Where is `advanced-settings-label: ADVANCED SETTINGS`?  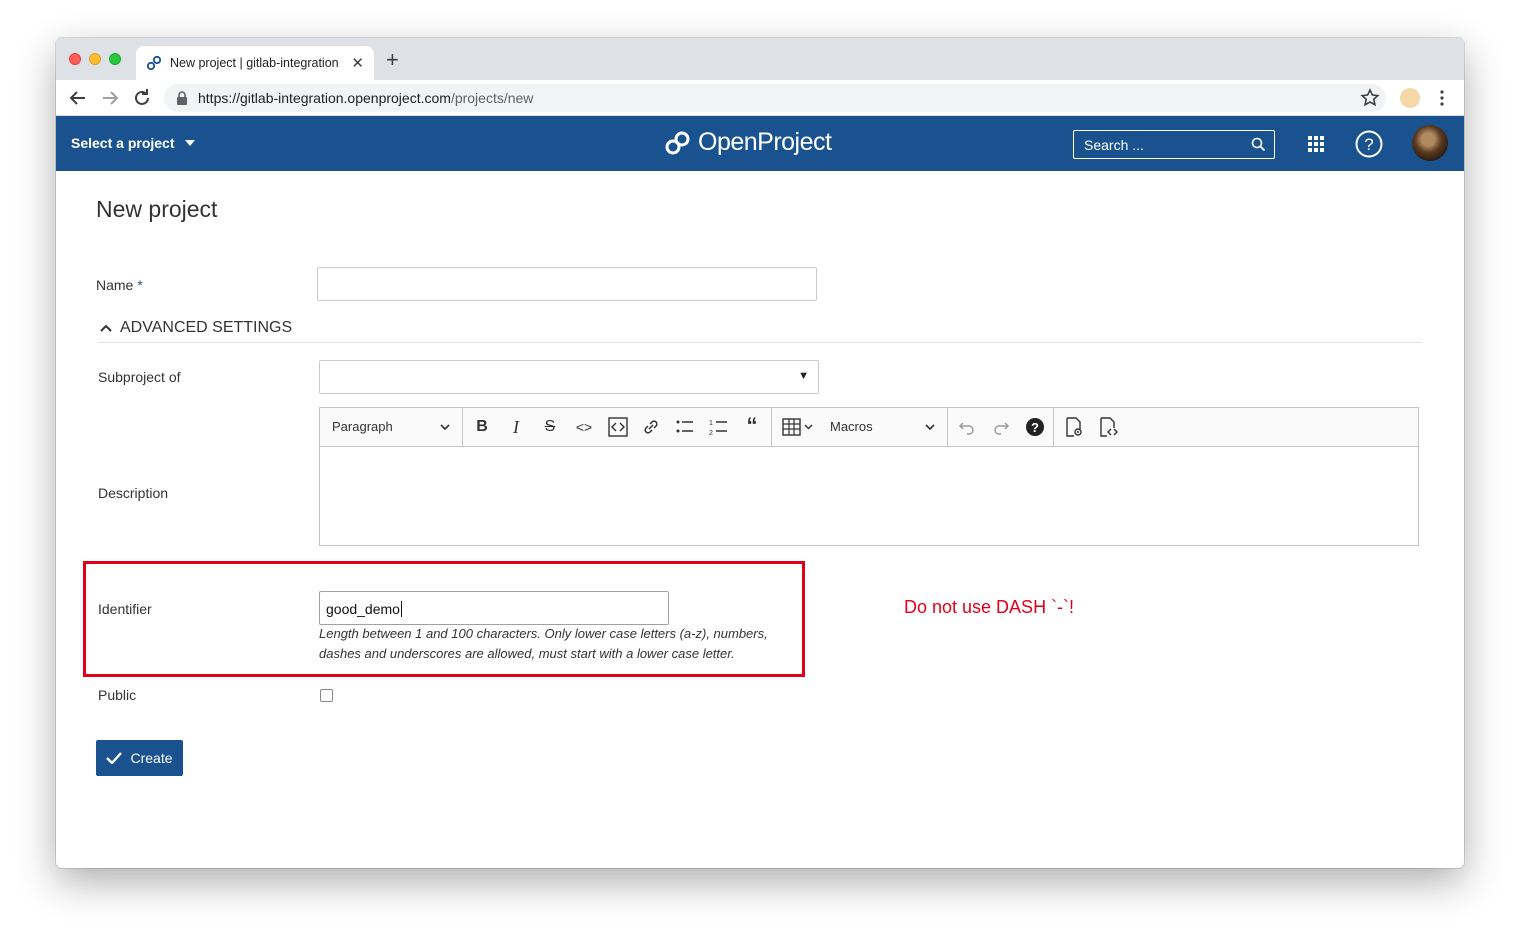
advanced-settings-label: ADVANCED SETTINGS is located at coordinates (206, 327).